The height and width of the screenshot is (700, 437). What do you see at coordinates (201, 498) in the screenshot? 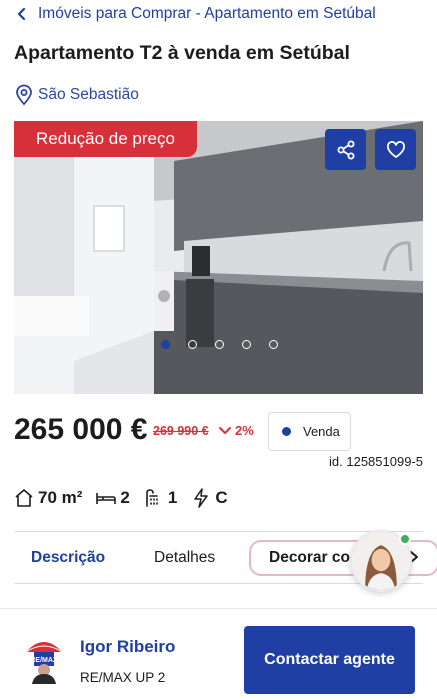
I see `energy-icon` at bounding box center [201, 498].